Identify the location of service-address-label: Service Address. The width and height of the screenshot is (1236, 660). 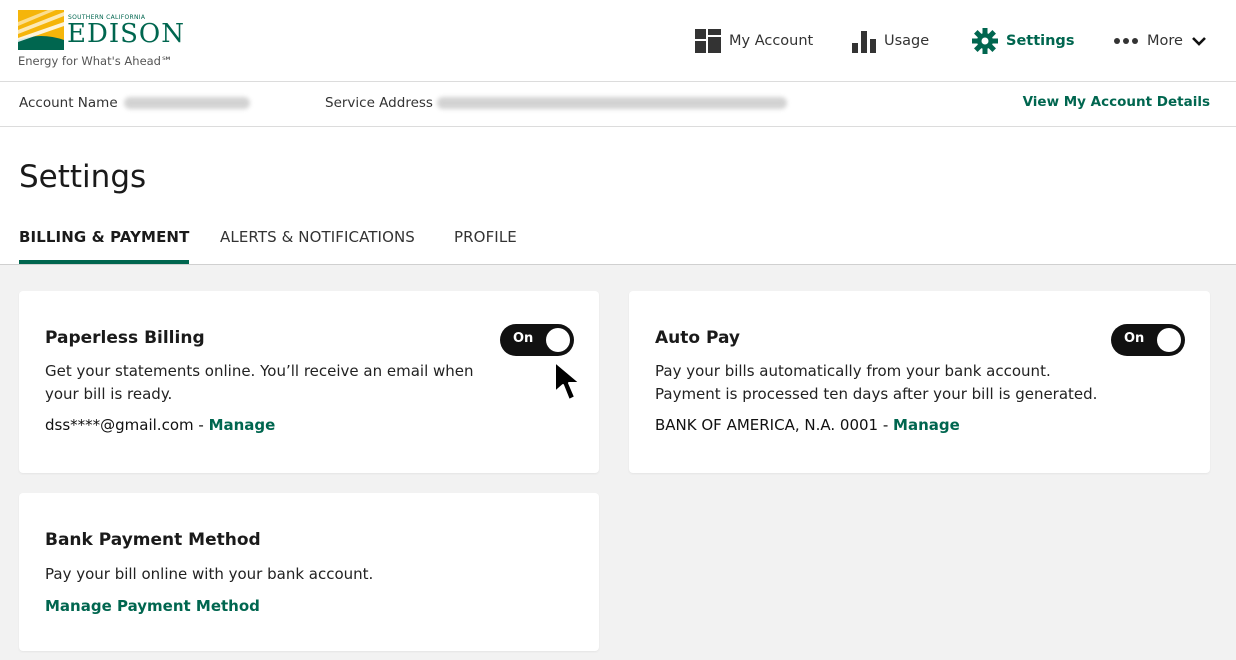
(379, 103).